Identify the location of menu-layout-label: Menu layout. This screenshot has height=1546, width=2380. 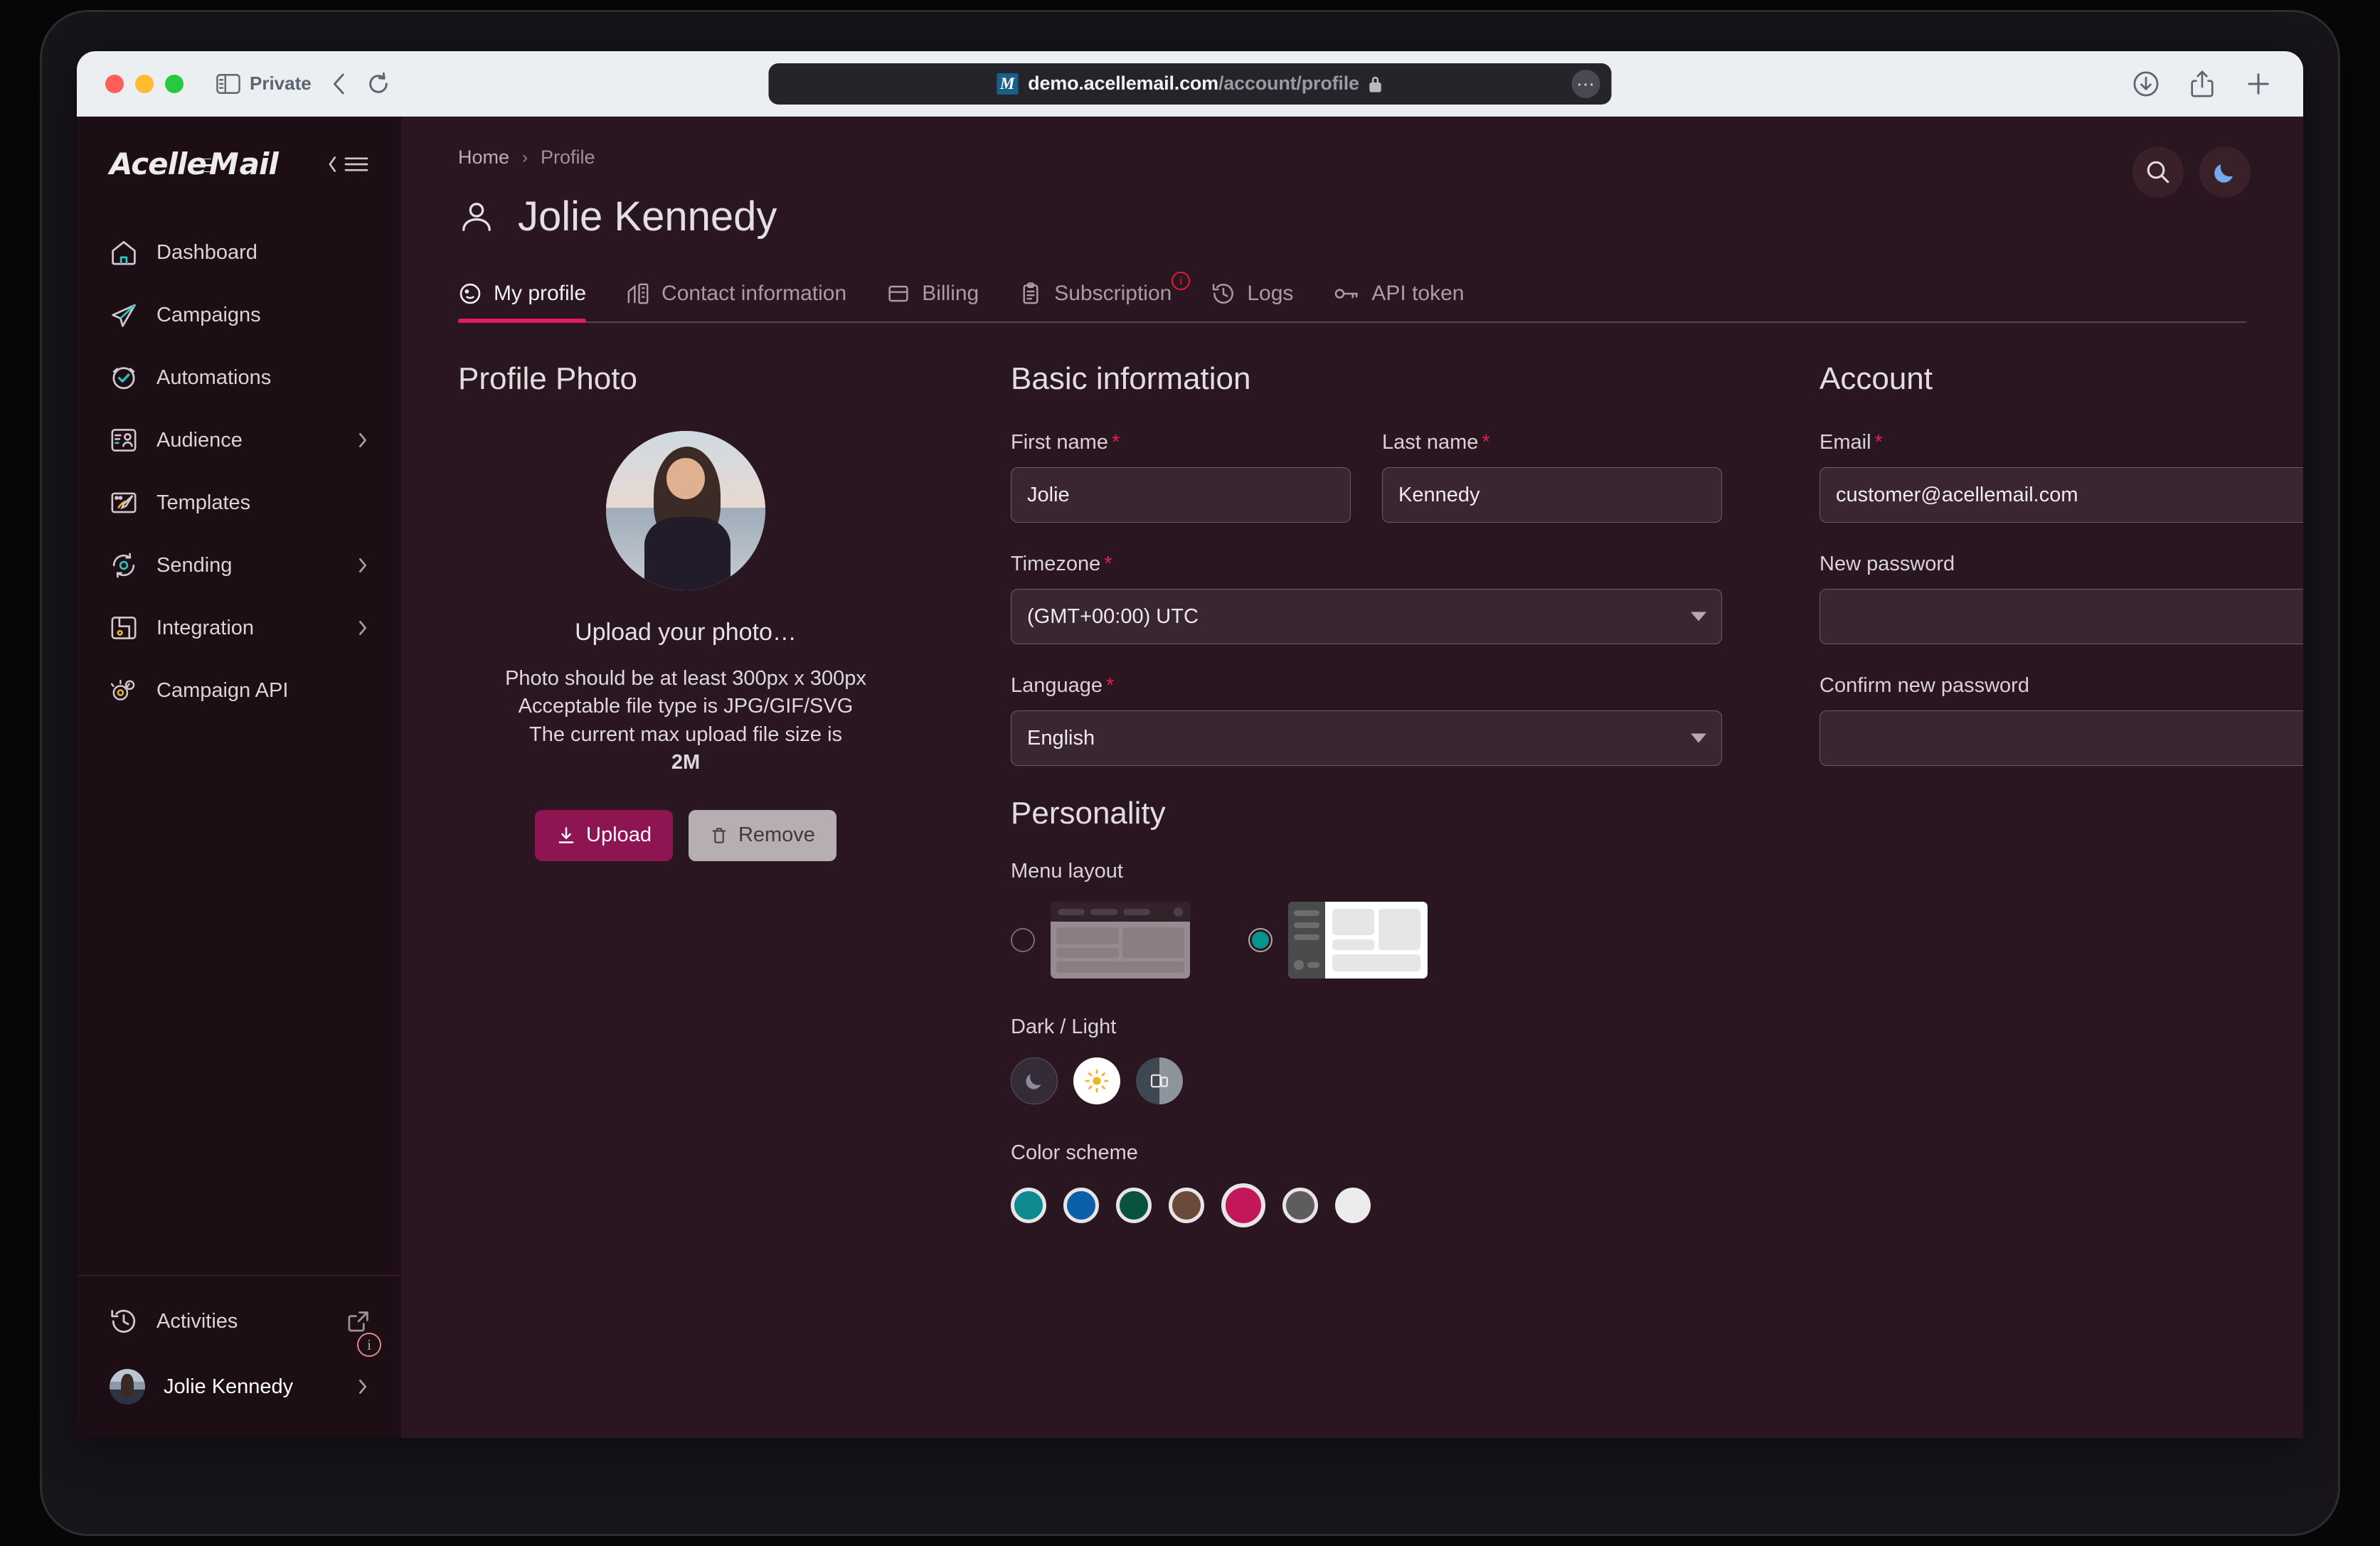
(1067, 871).